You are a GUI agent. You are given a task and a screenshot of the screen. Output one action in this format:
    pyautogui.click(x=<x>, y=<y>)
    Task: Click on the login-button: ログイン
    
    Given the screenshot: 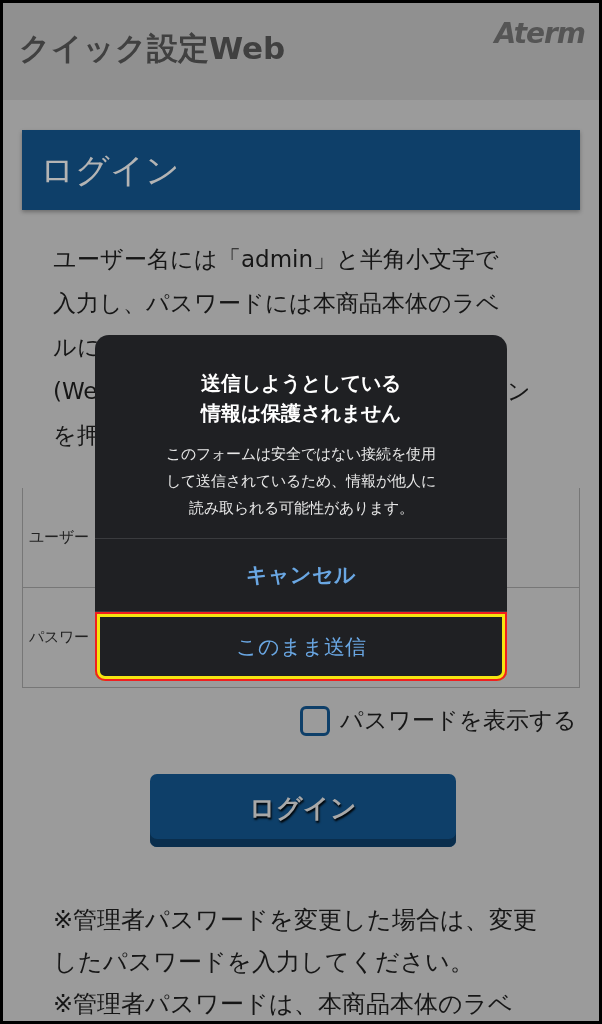 What is the action you would take?
    pyautogui.click(x=303, y=810)
    